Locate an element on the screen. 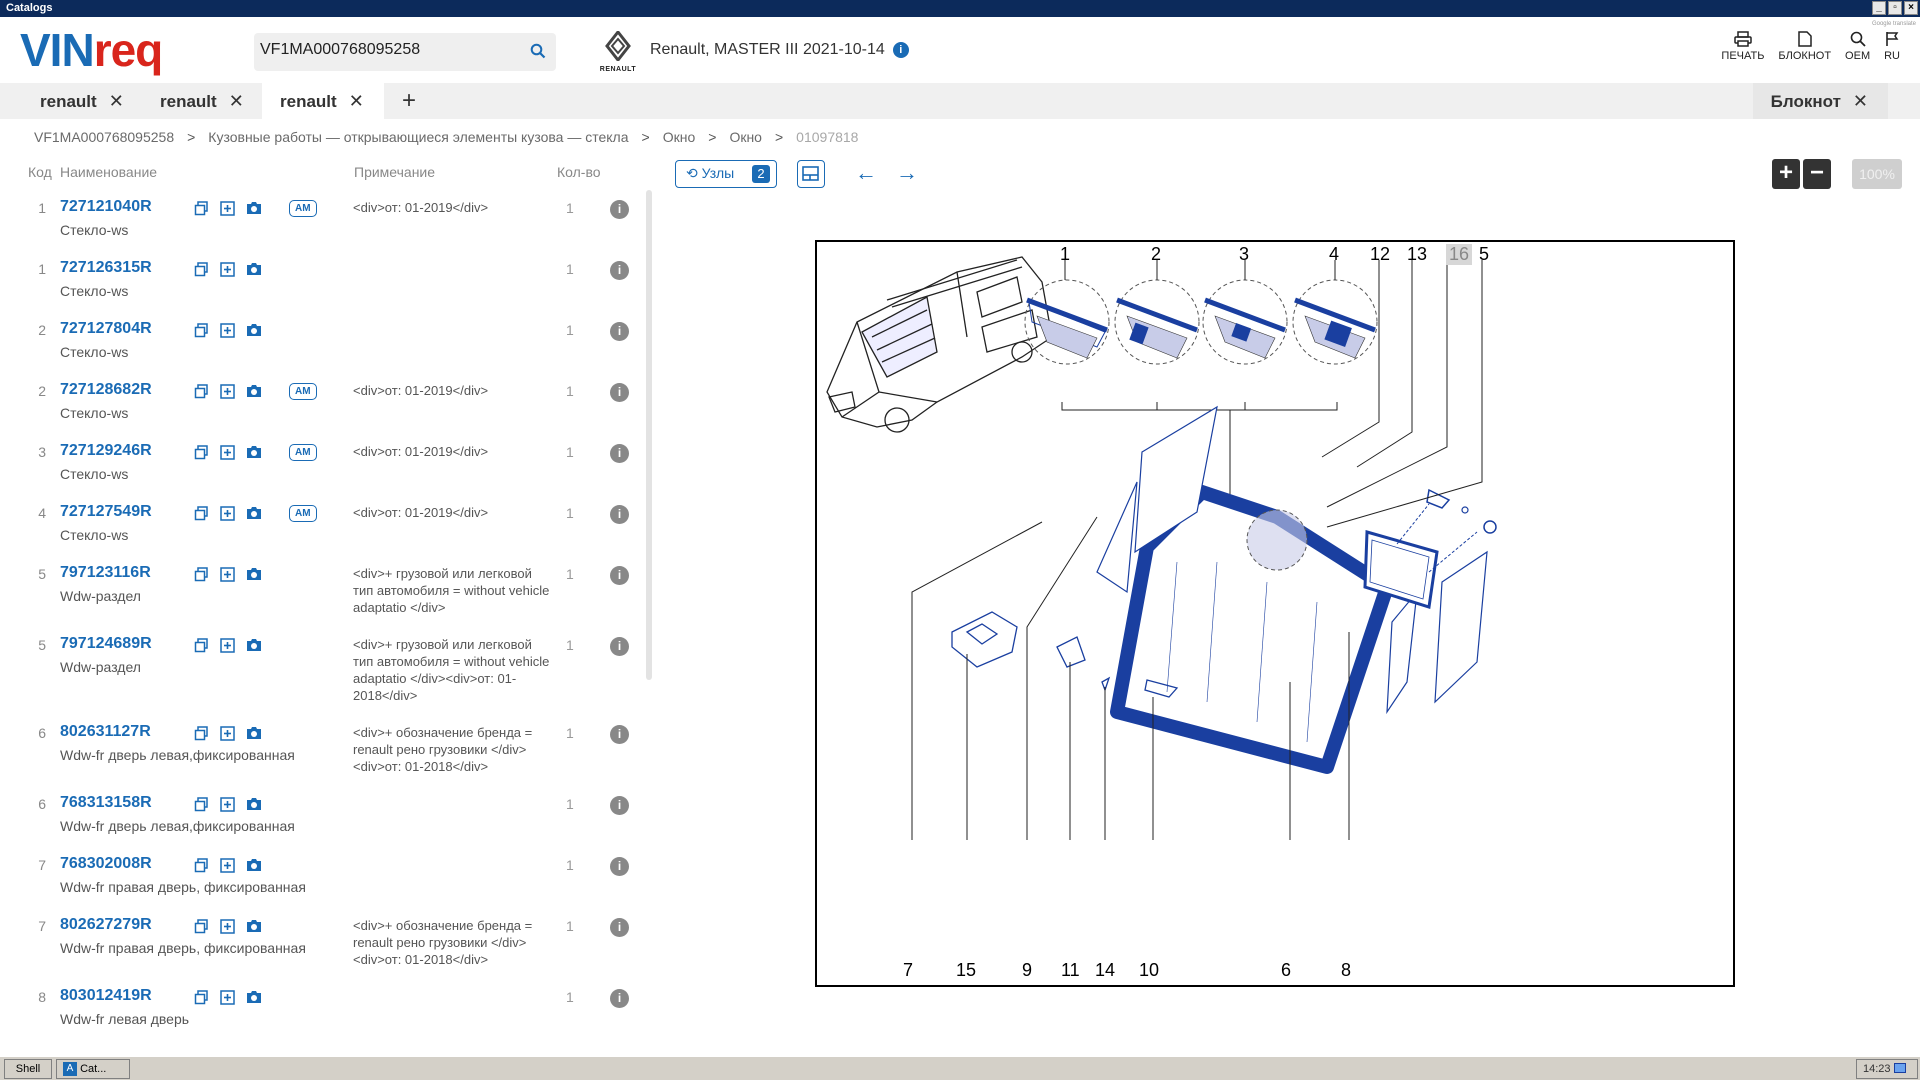  part-code-link: 727127549R is located at coordinates (106, 512).